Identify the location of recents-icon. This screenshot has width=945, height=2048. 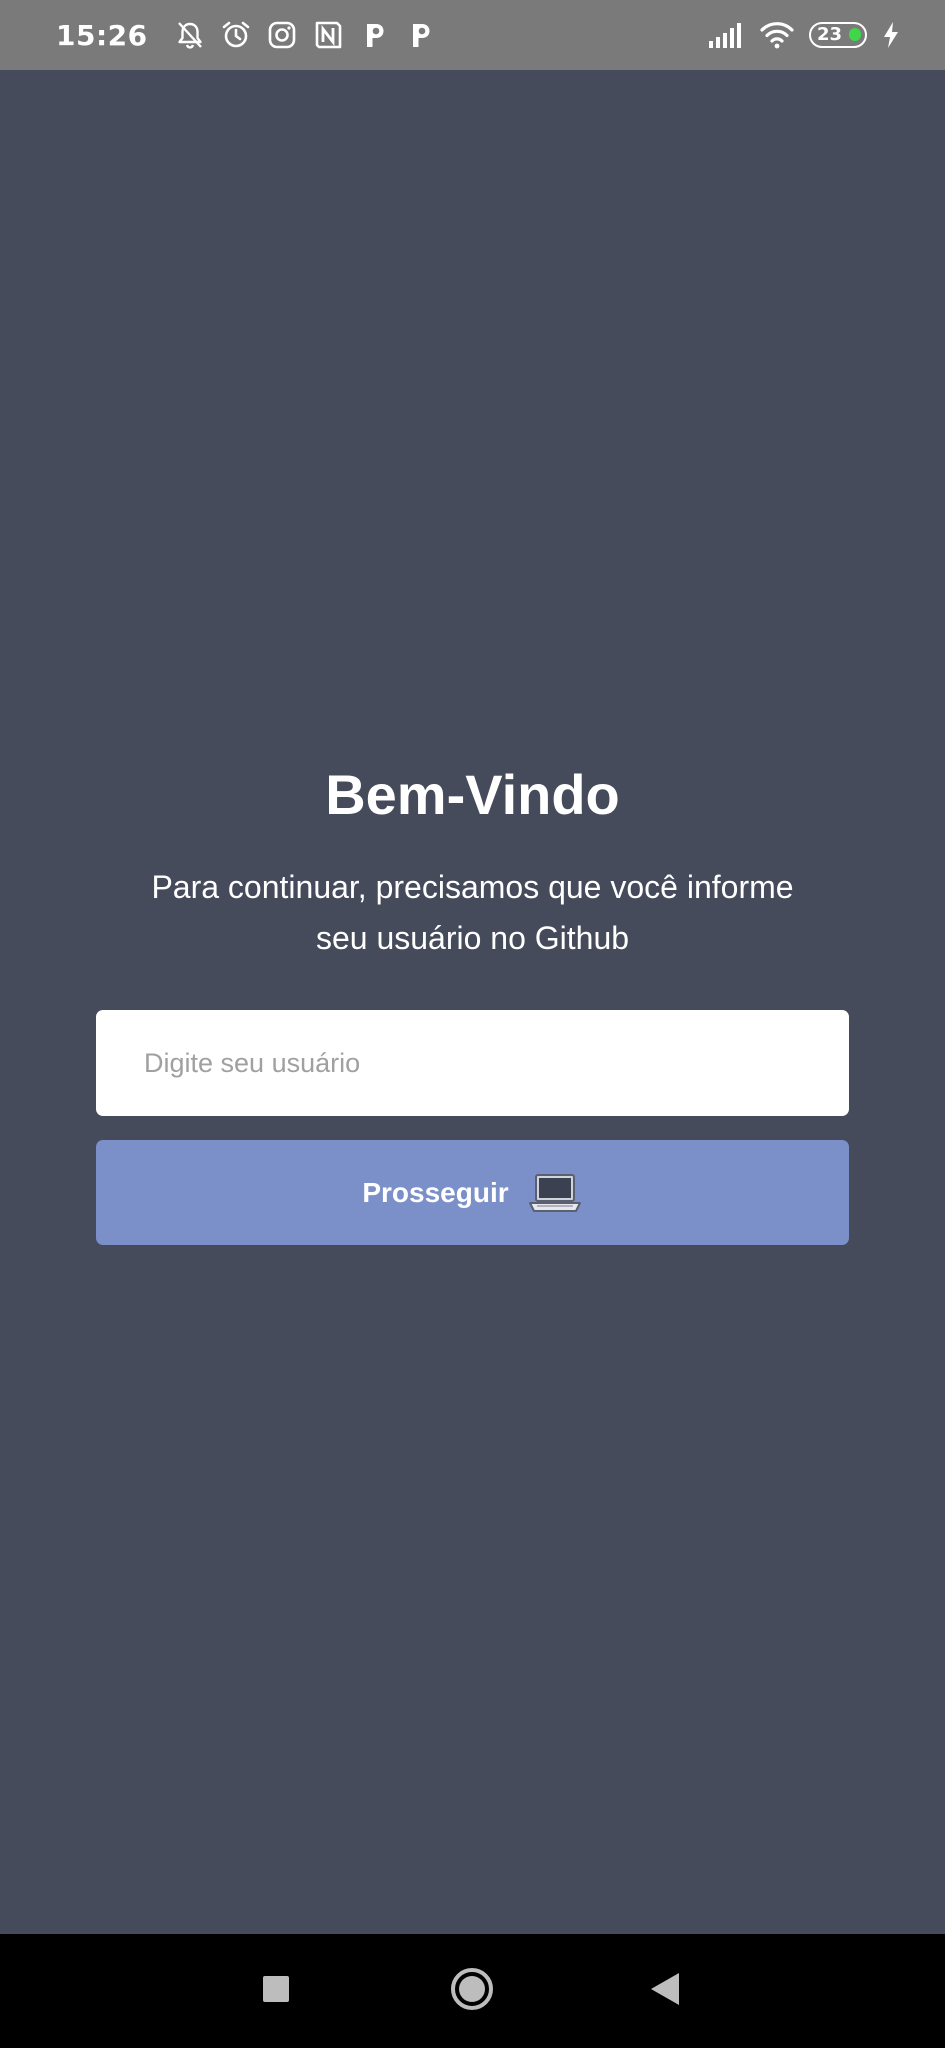
(276, 1991).